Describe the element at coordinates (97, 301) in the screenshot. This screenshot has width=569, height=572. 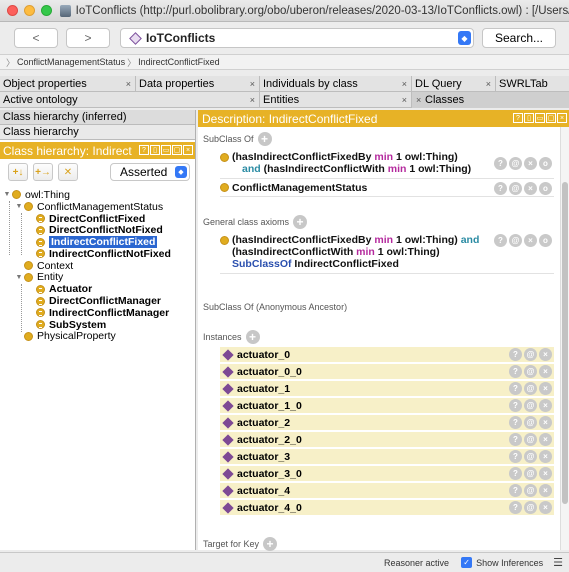
I see `tree-node-direct-conflict-manager: DirectConflictManager` at that location.